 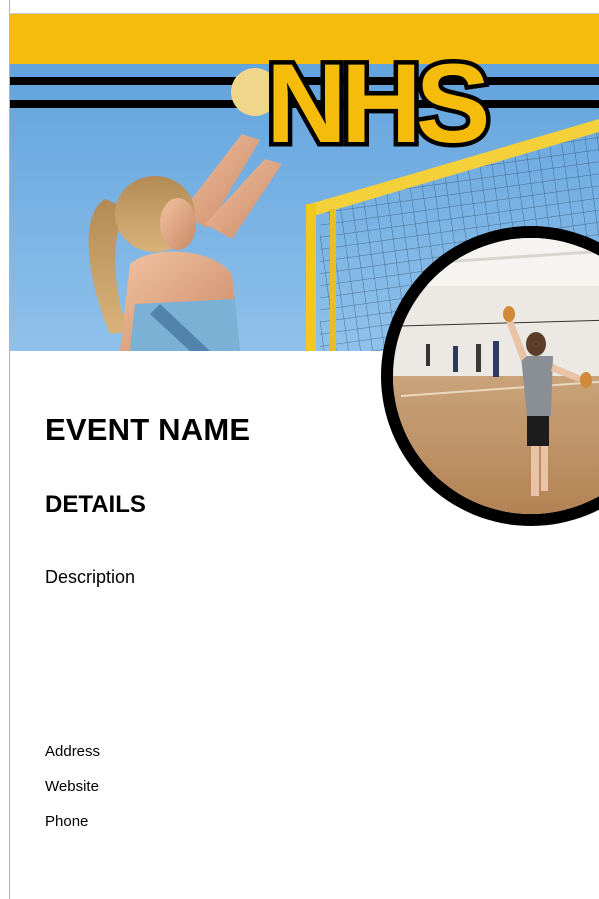 What do you see at coordinates (376, 101) in the screenshot?
I see `svg-text: NHS` at bounding box center [376, 101].